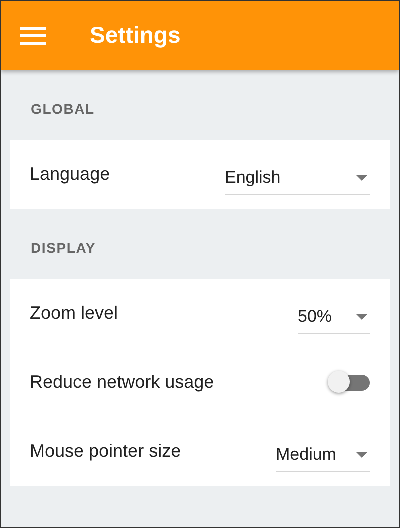  Describe the element at coordinates (63, 248) in the screenshot. I see `section-heading: DISPLAY` at that location.